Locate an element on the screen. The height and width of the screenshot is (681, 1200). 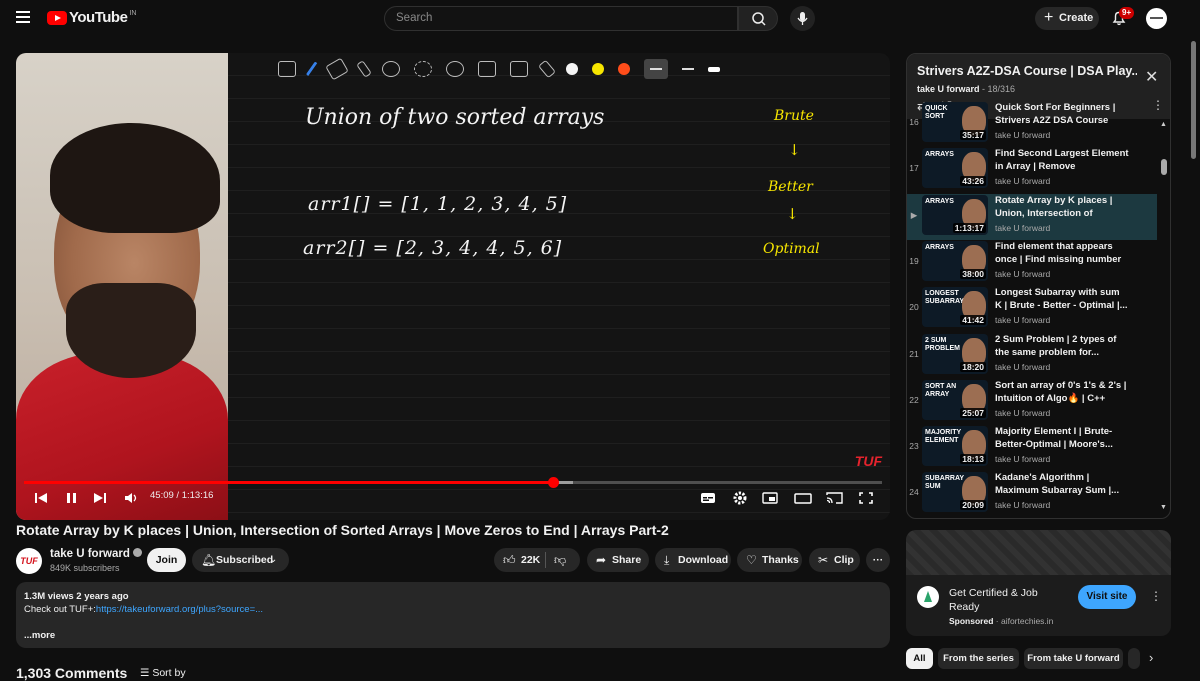
comments-count: 1,303 Comments is located at coordinates (72, 673).